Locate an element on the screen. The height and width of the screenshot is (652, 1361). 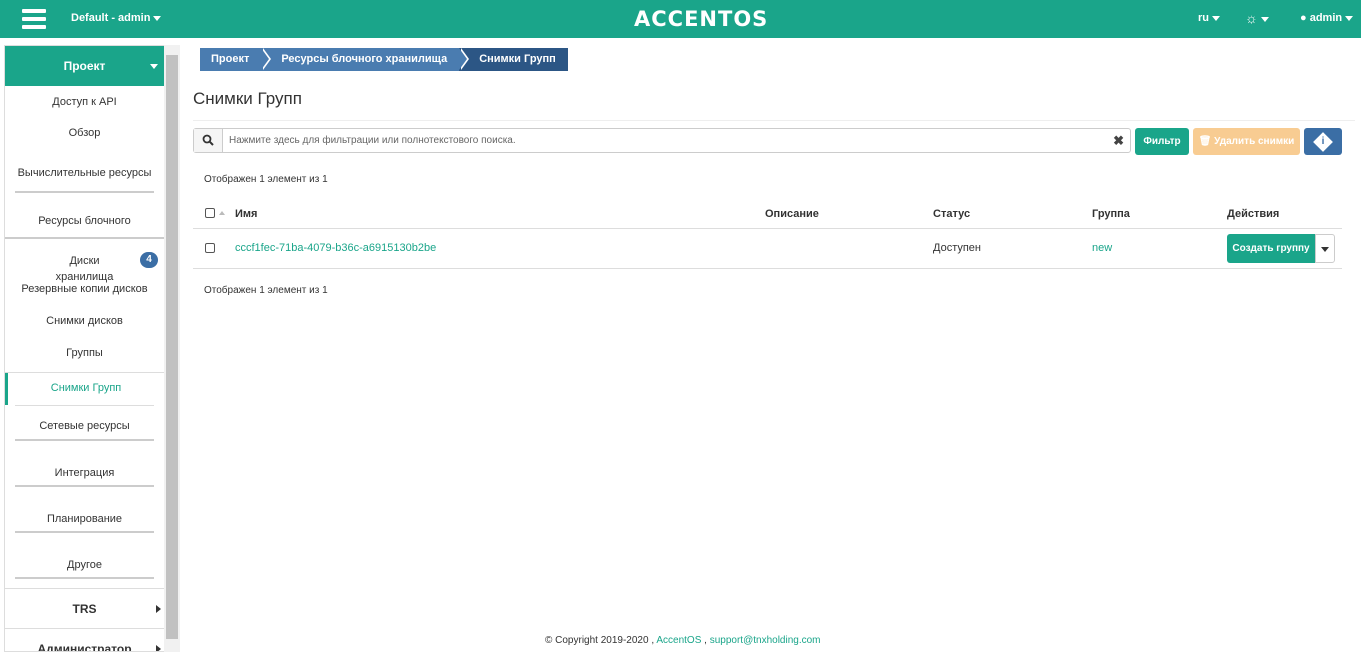
breadcrumb-item-block-storage: Ресурсы блочного хранилища is located at coordinates (365, 59).